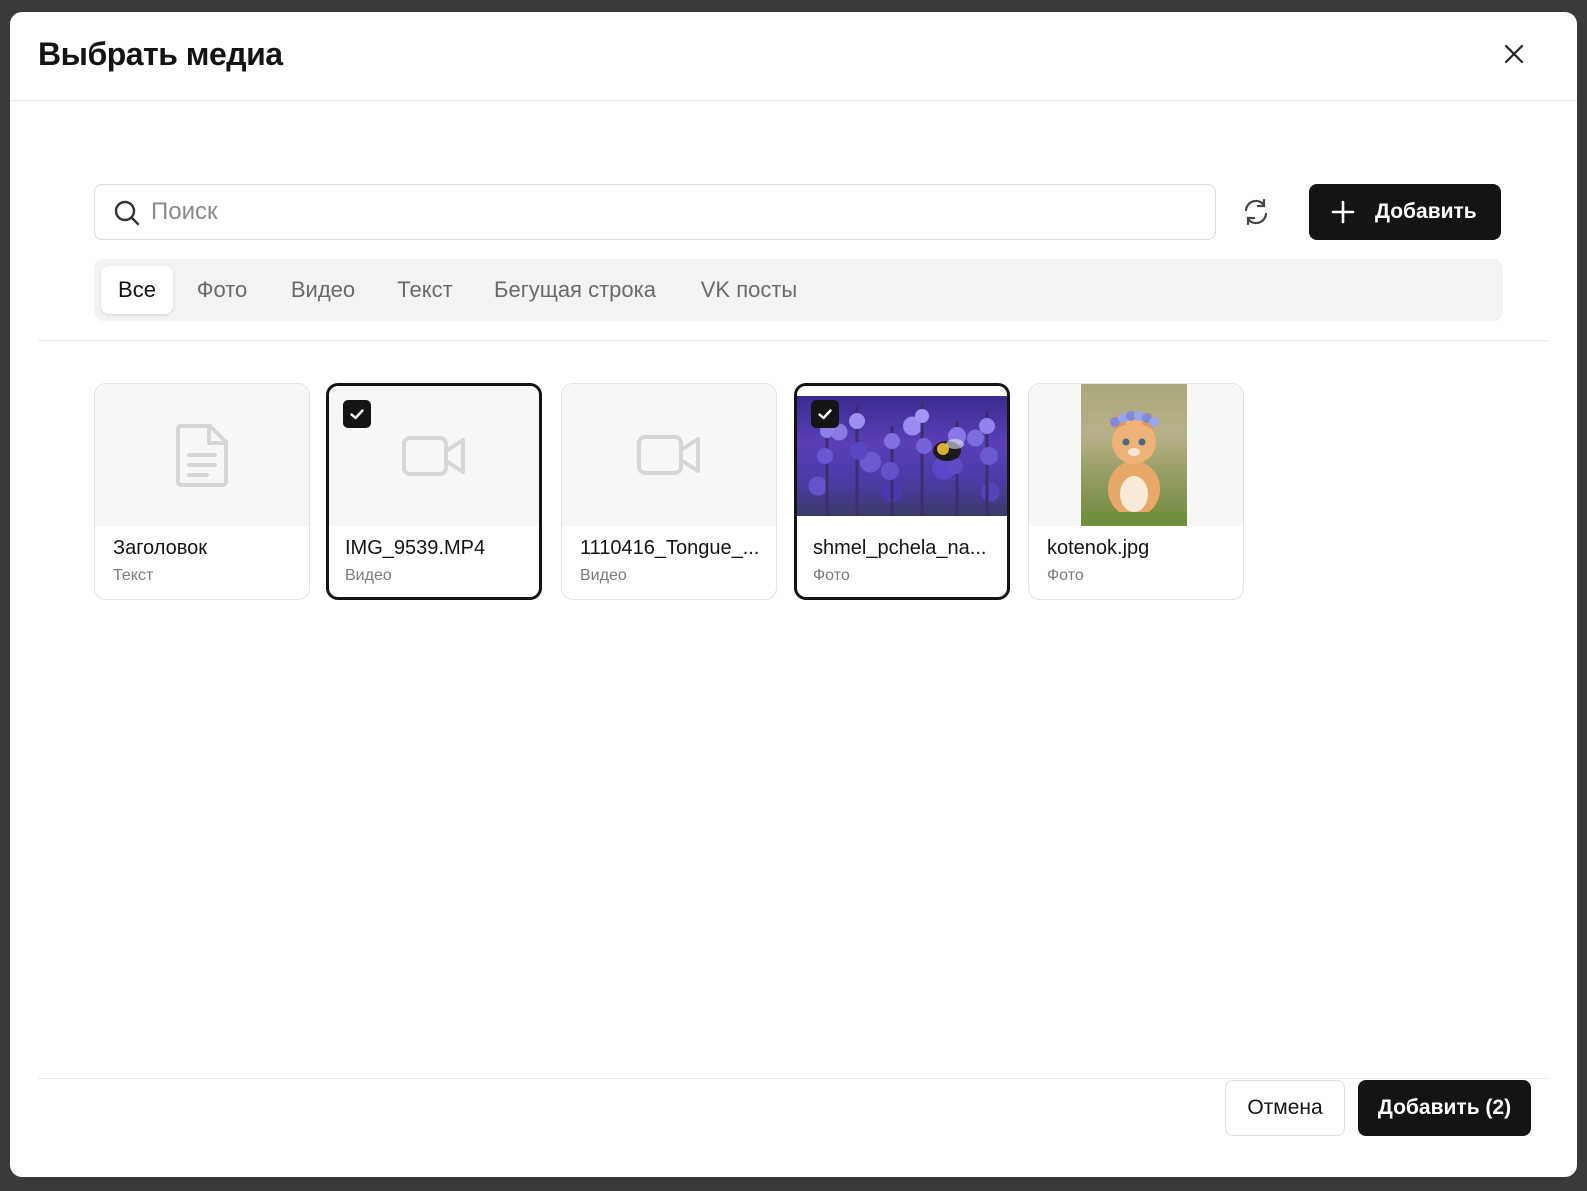 The image size is (1587, 1191). I want to click on media-name: IMG_9539.MP4, so click(415, 548).